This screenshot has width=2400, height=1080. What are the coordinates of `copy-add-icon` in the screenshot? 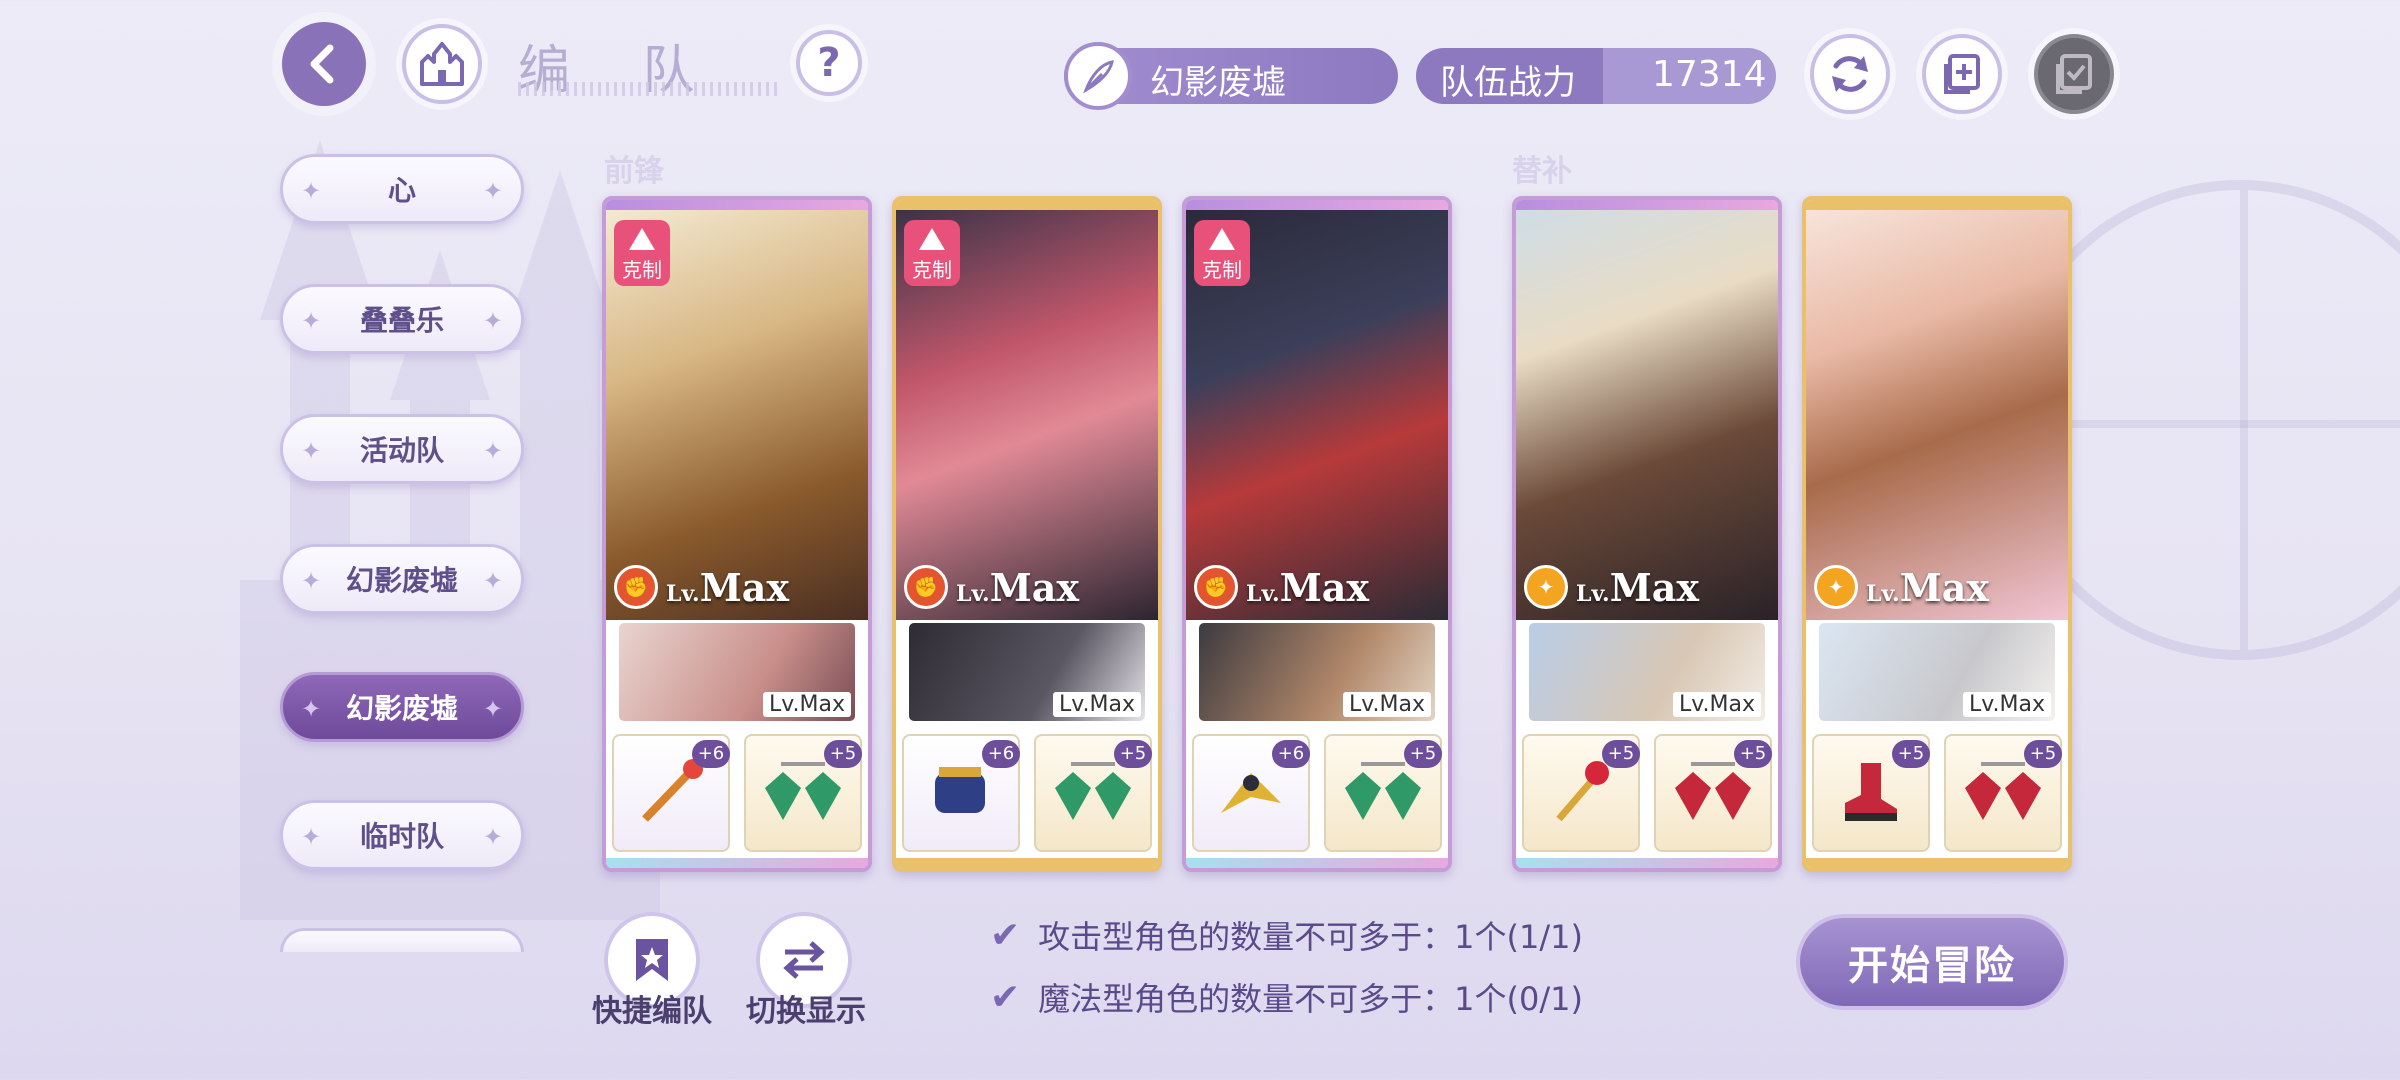 It's located at (1962, 74).